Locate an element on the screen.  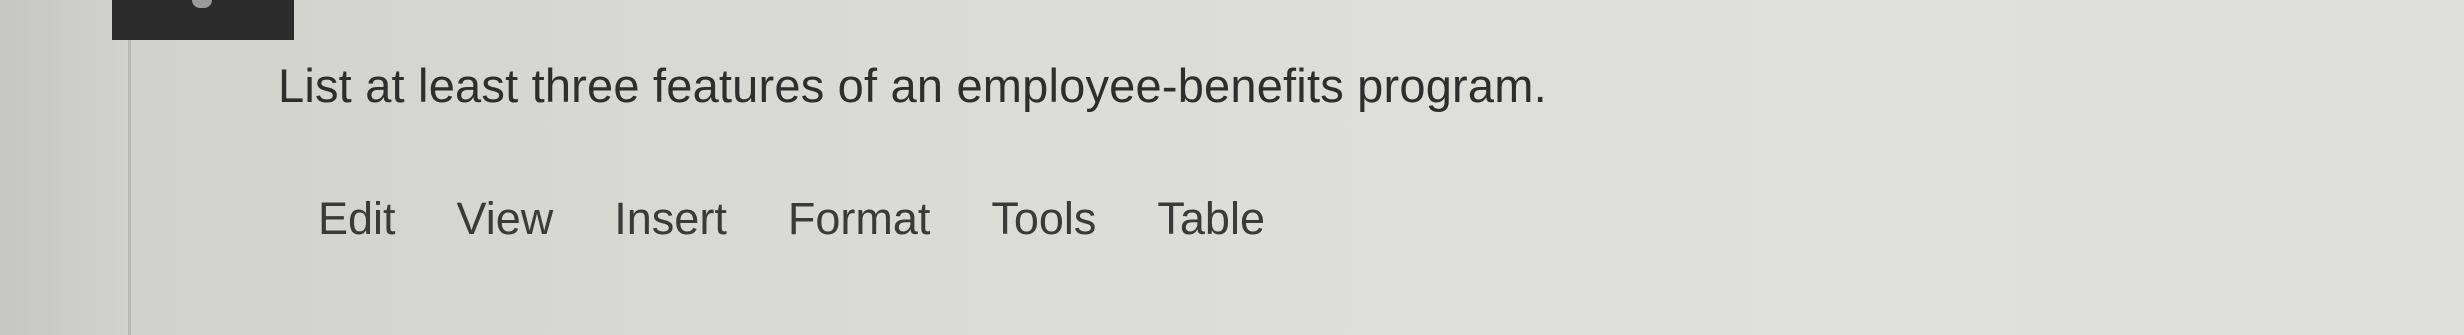
panel-border is located at coordinates (129, 167).